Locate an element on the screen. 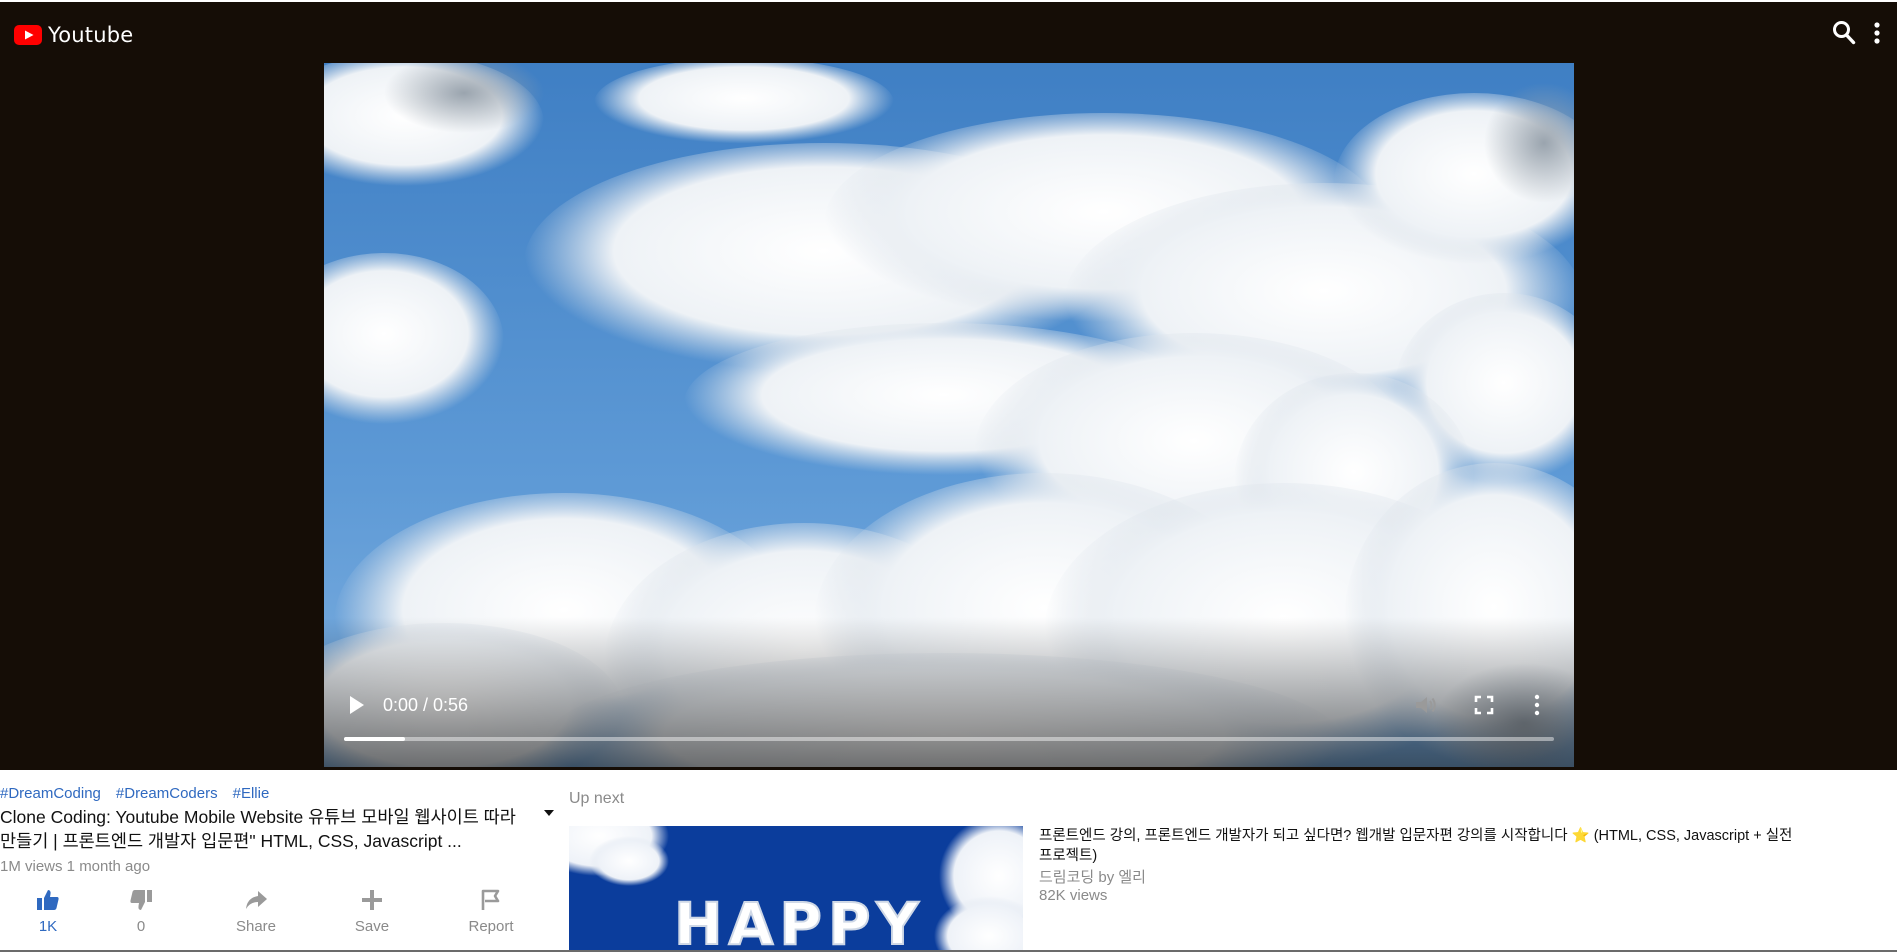 Image resolution: width=1897 pixels, height=952 pixels. action-bar: 1K 0 Share Save Report is located at coordinates (280, 918).